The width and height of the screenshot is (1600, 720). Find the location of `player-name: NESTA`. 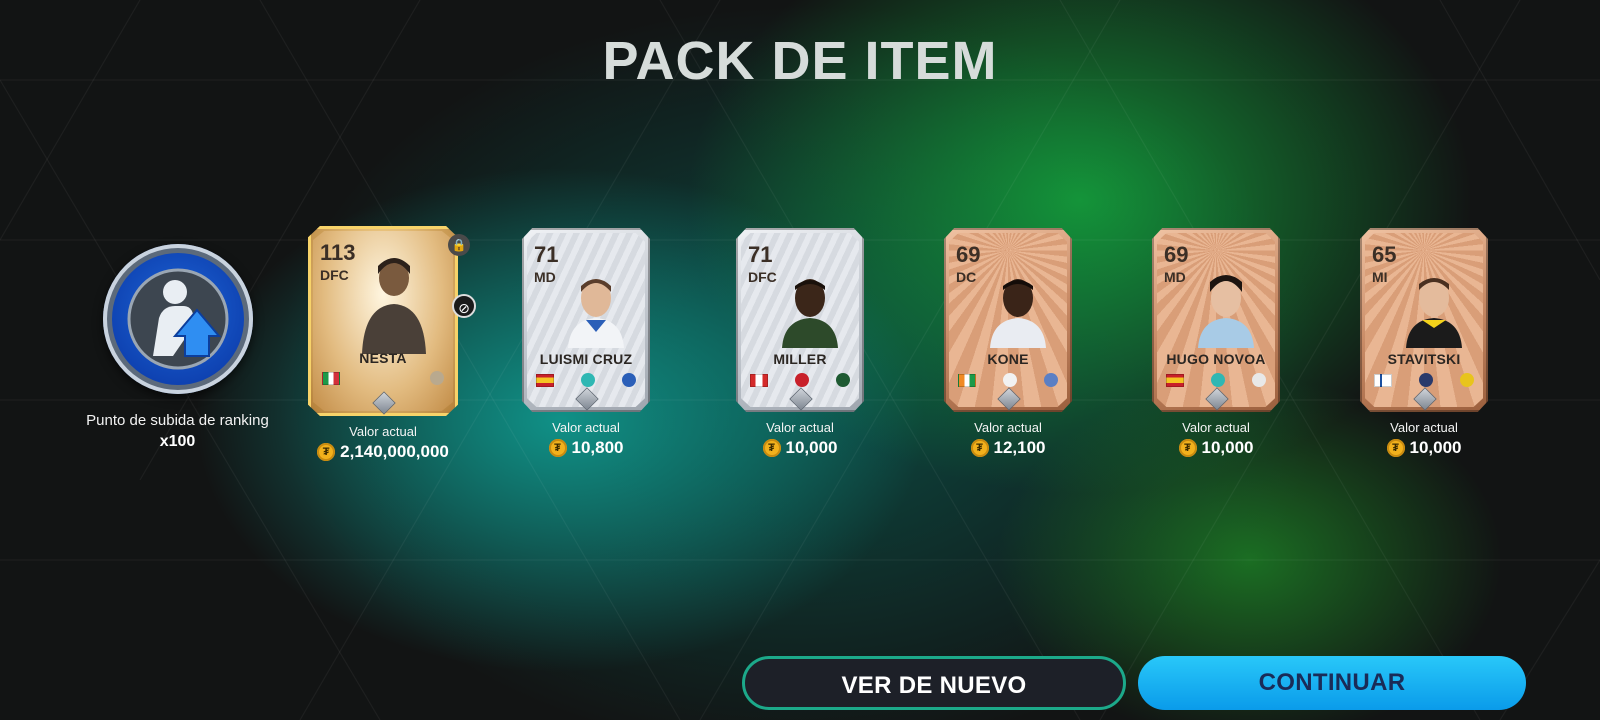

player-name: NESTA is located at coordinates (383, 358).